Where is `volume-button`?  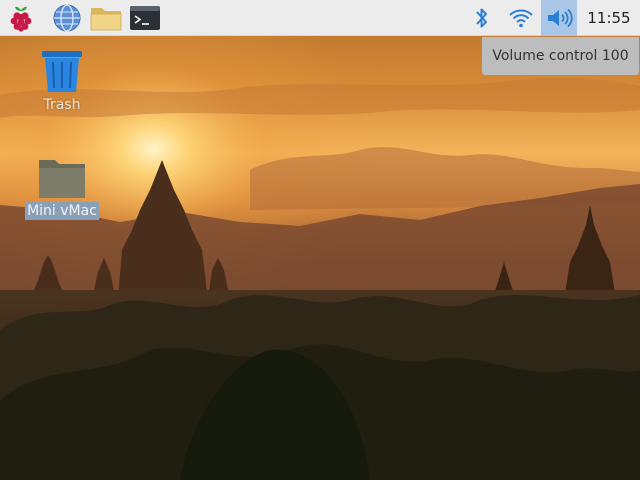 volume-button is located at coordinates (559, 18).